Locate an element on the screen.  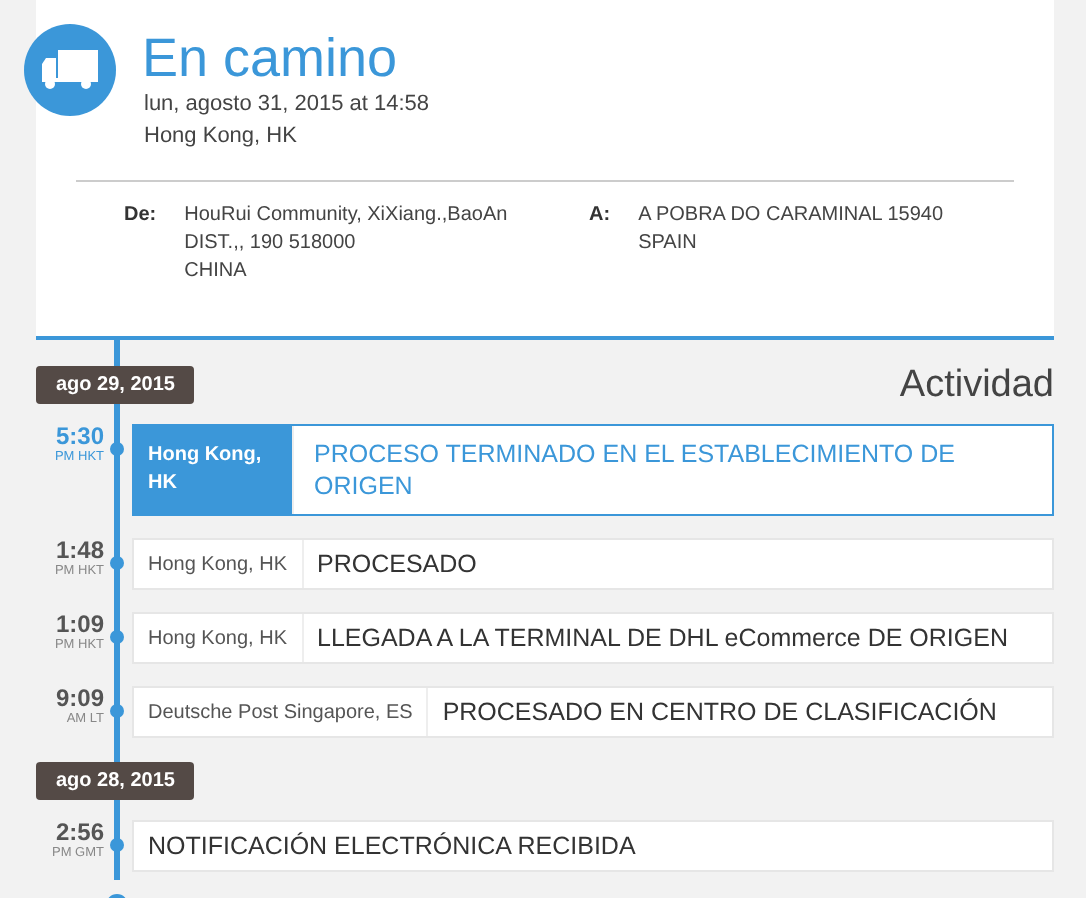
event-description: PROCESADO EN CENTRO DE CLASIFICACIÓN is located at coordinates (719, 713).